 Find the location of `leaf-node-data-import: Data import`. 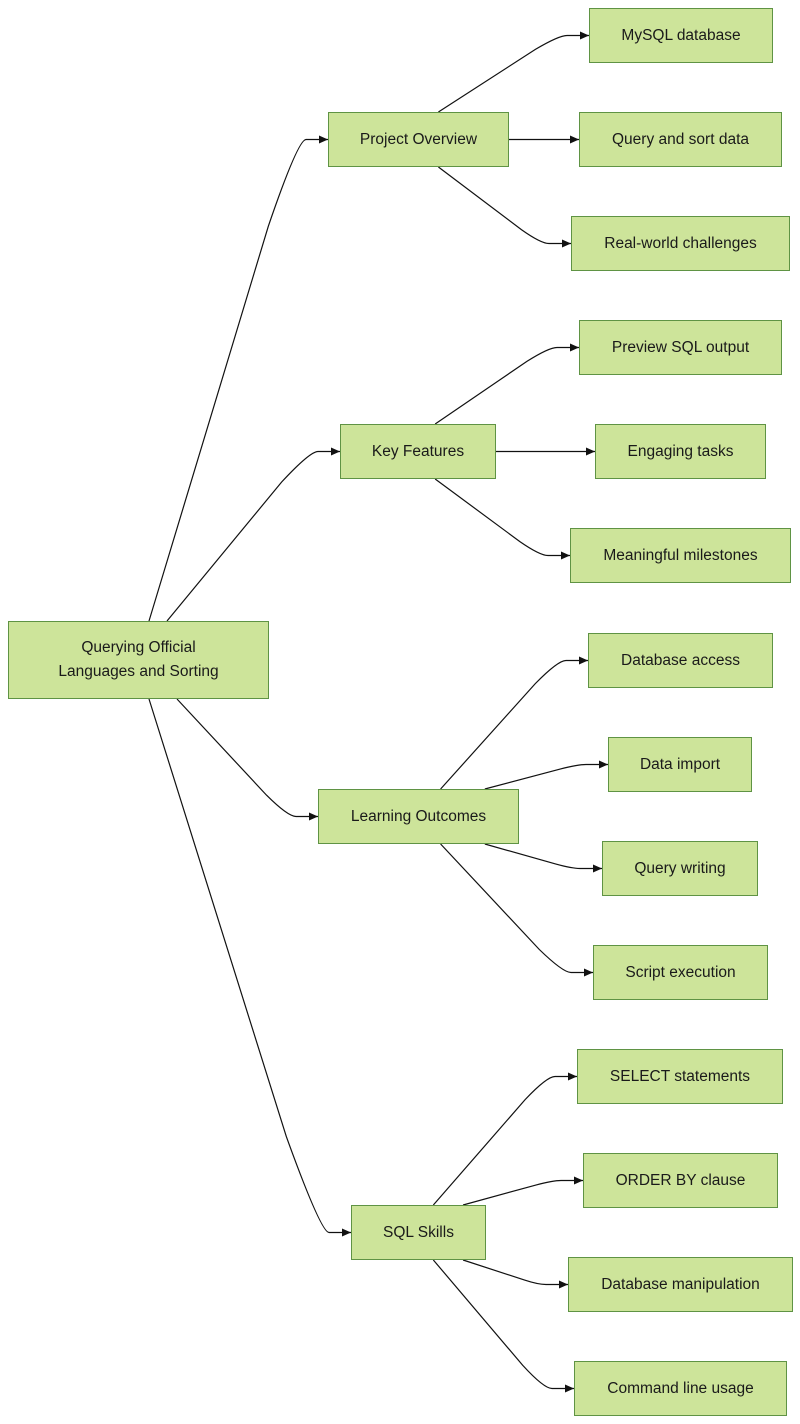

leaf-node-data-import: Data import is located at coordinates (680, 764).